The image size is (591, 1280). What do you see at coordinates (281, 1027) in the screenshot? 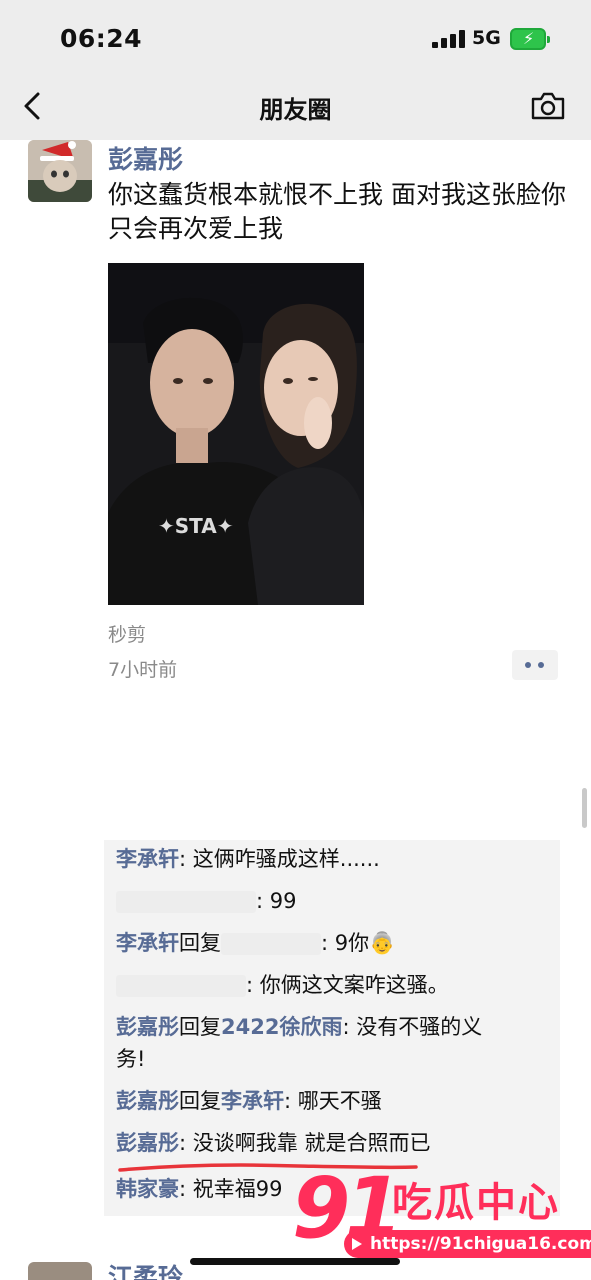
I see `reply-target: 2422徐欣雨` at bounding box center [281, 1027].